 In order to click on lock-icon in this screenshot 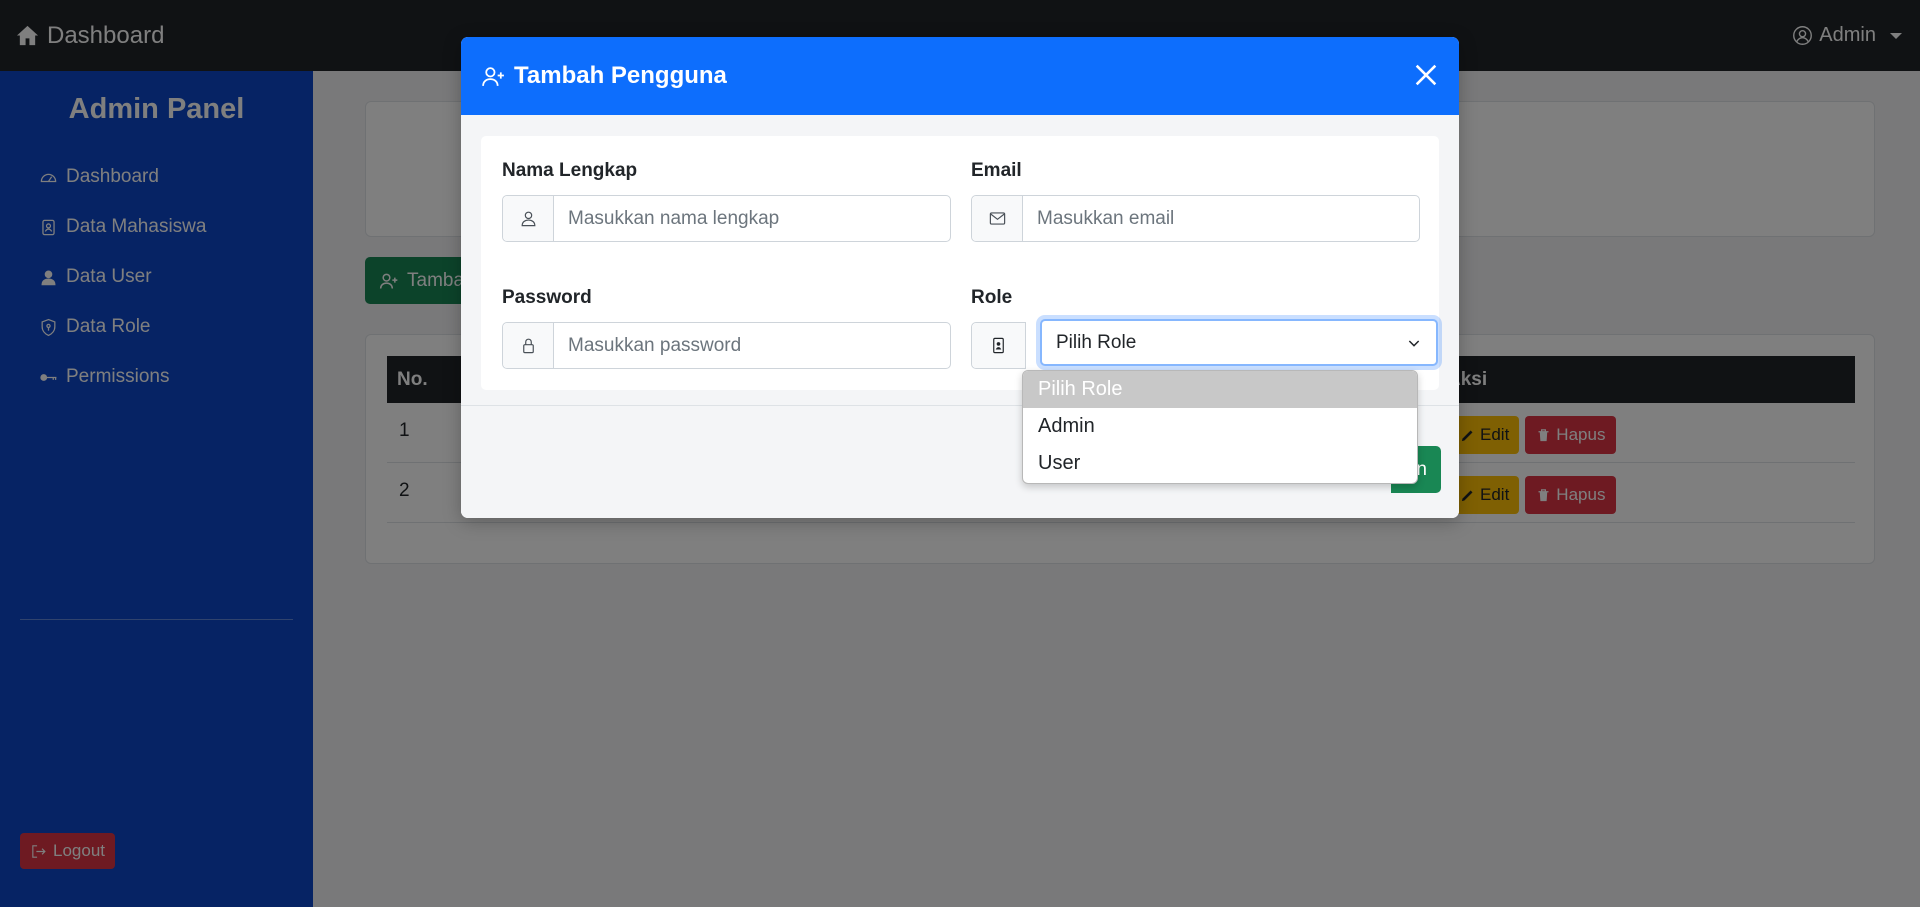, I will do `click(528, 345)`.